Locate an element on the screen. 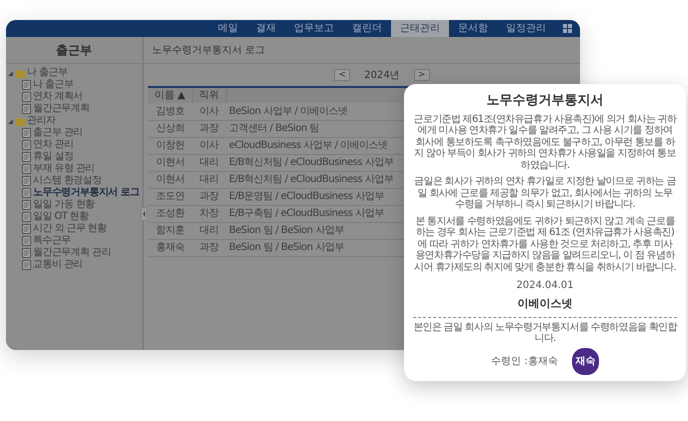  menu-tab: 캘린더 is located at coordinates (367, 28).